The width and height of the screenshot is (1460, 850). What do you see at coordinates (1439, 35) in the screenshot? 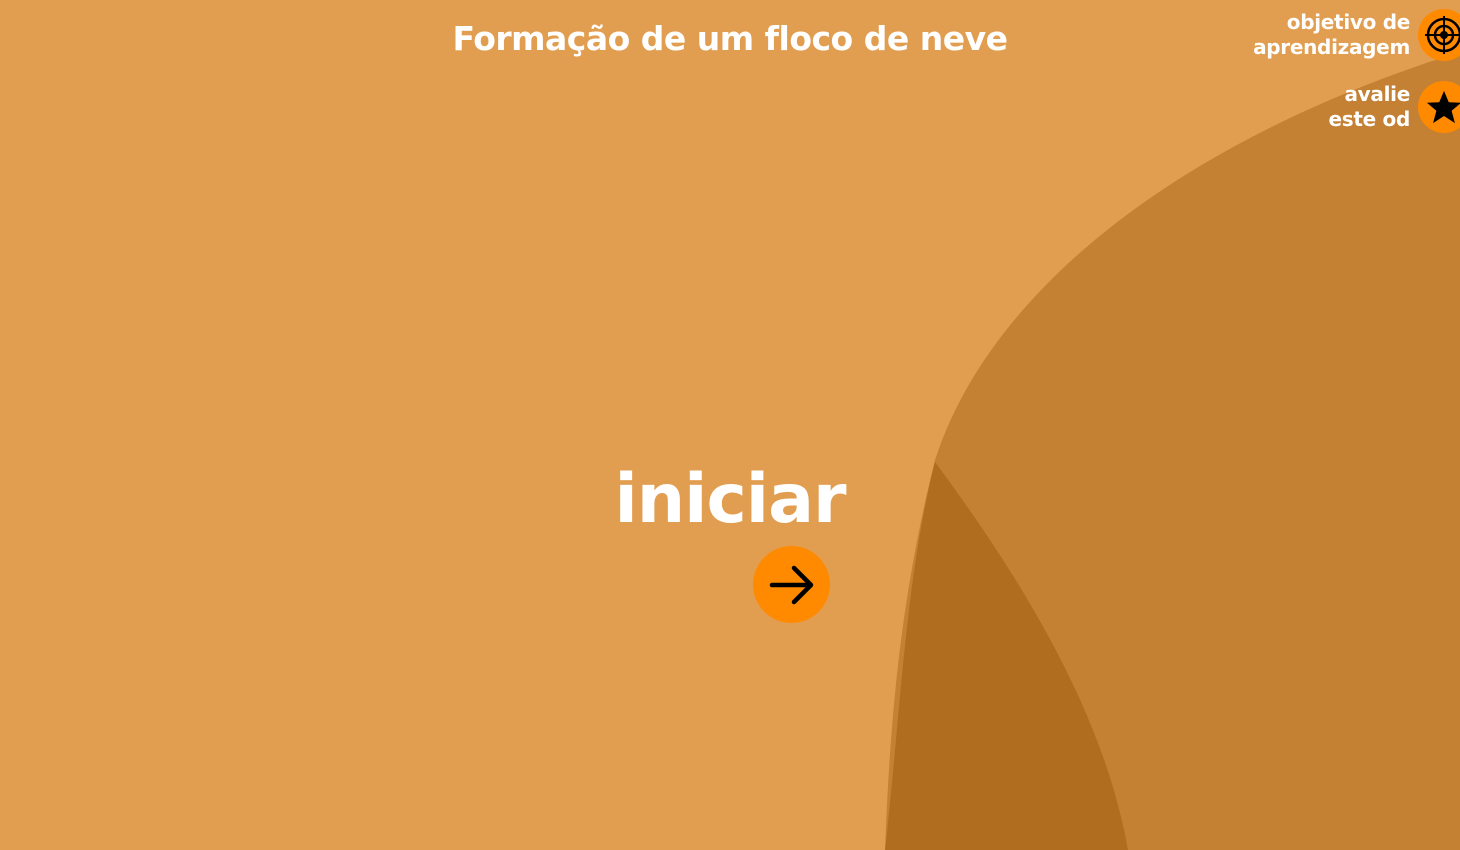
I see `target-icon` at bounding box center [1439, 35].